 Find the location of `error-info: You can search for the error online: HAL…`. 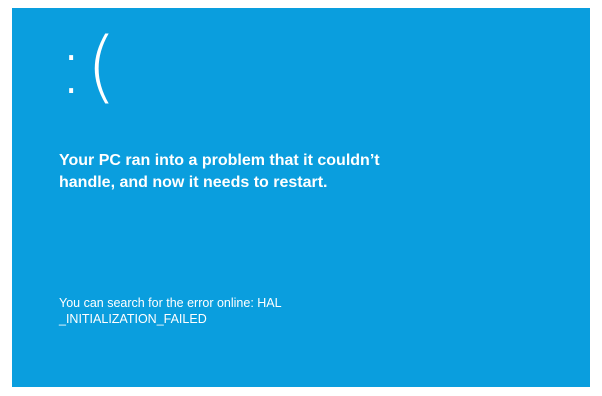

error-info: You can search for the error online: HAL… is located at coordinates (229, 311).